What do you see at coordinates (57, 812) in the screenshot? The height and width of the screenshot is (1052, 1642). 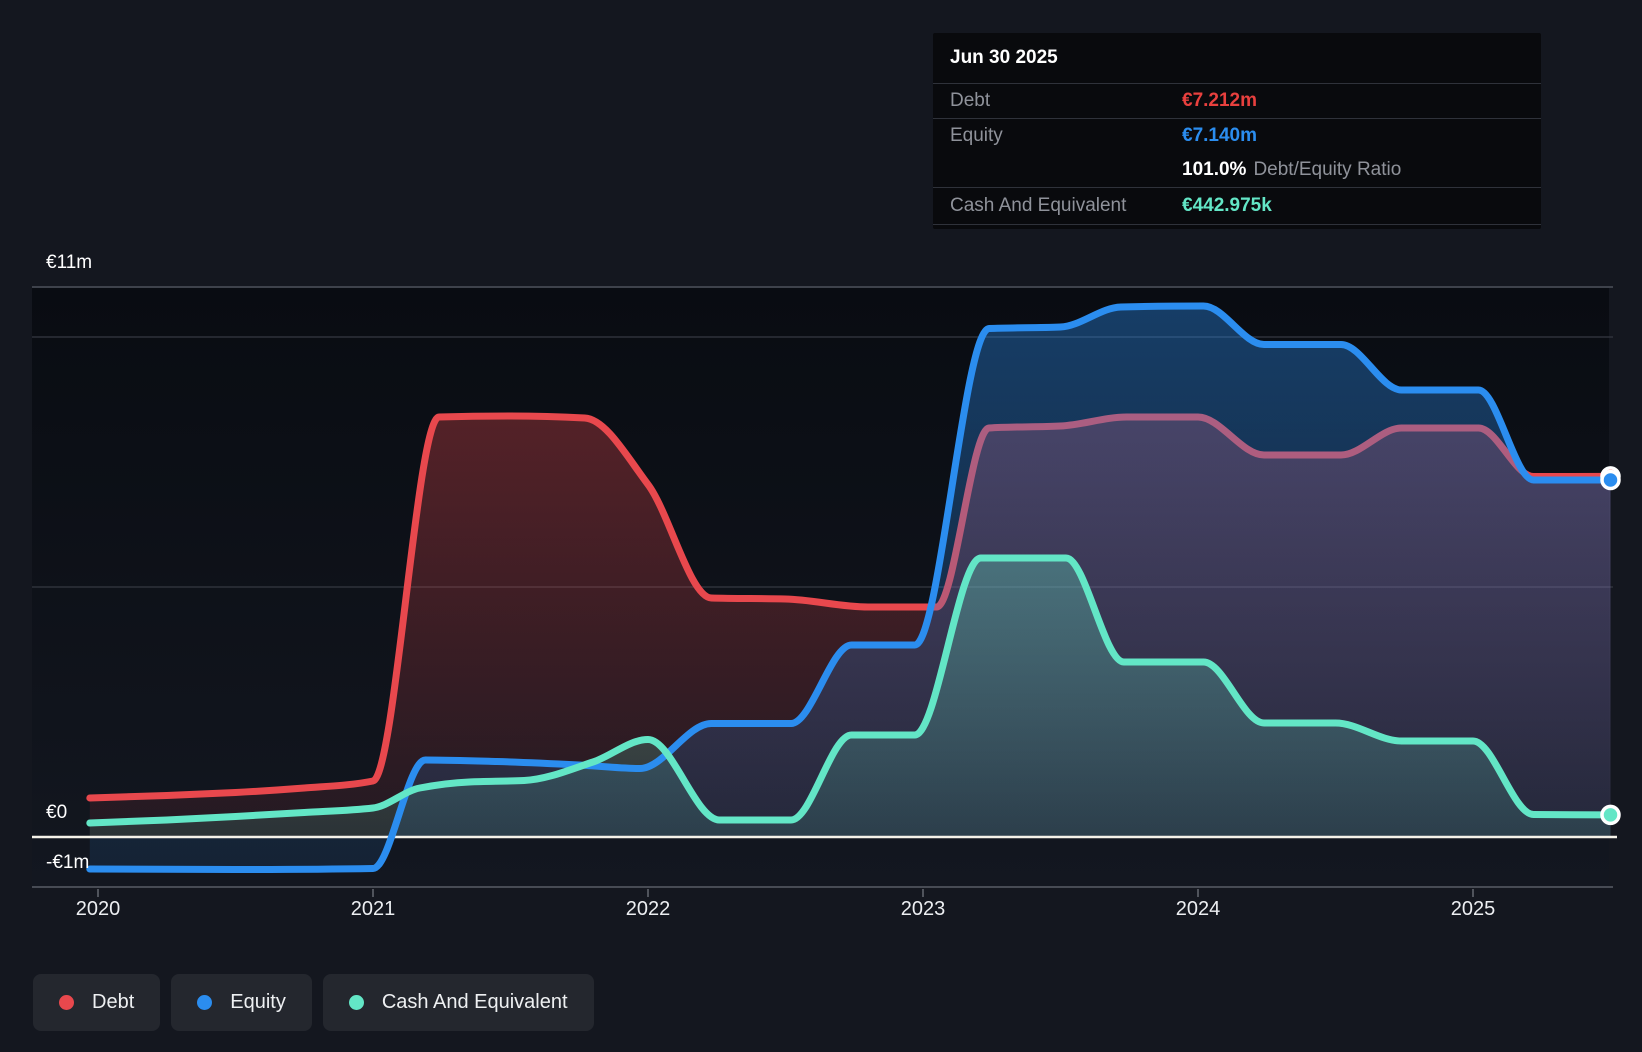 I see `y-axis-label-zero: €0` at bounding box center [57, 812].